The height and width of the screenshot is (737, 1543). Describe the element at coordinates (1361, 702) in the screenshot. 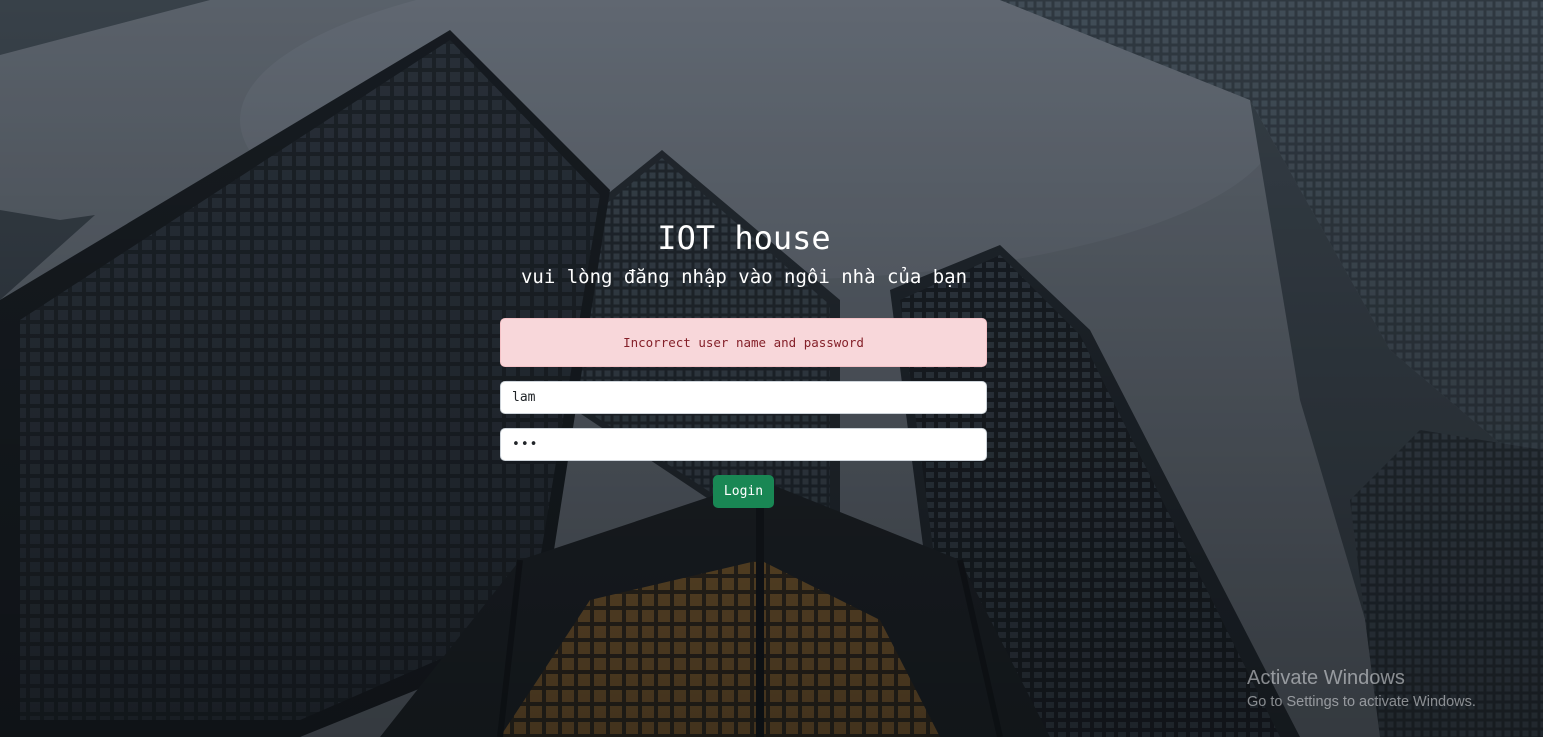

I see `watermark-subtitle: Go to Settings to activate Windows.` at that location.